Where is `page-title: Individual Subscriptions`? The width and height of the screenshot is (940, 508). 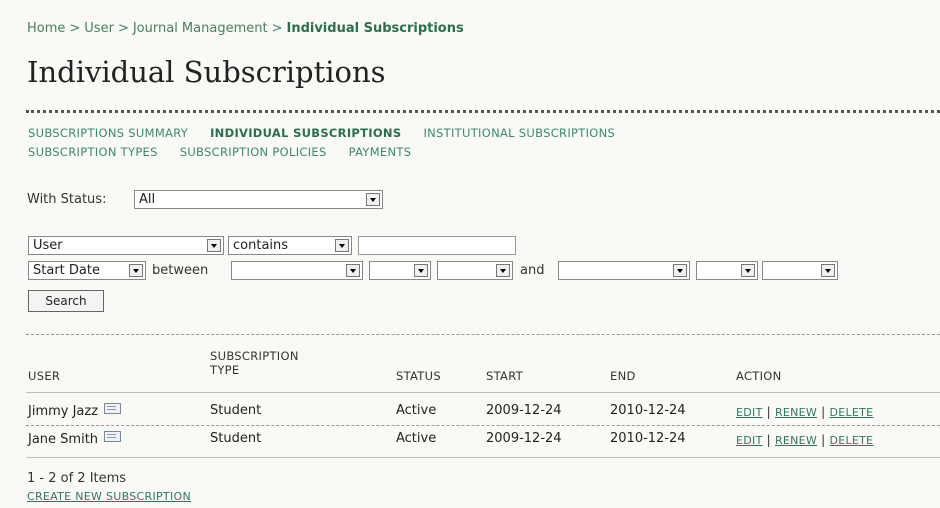
page-title: Individual Subscriptions is located at coordinates (206, 72).